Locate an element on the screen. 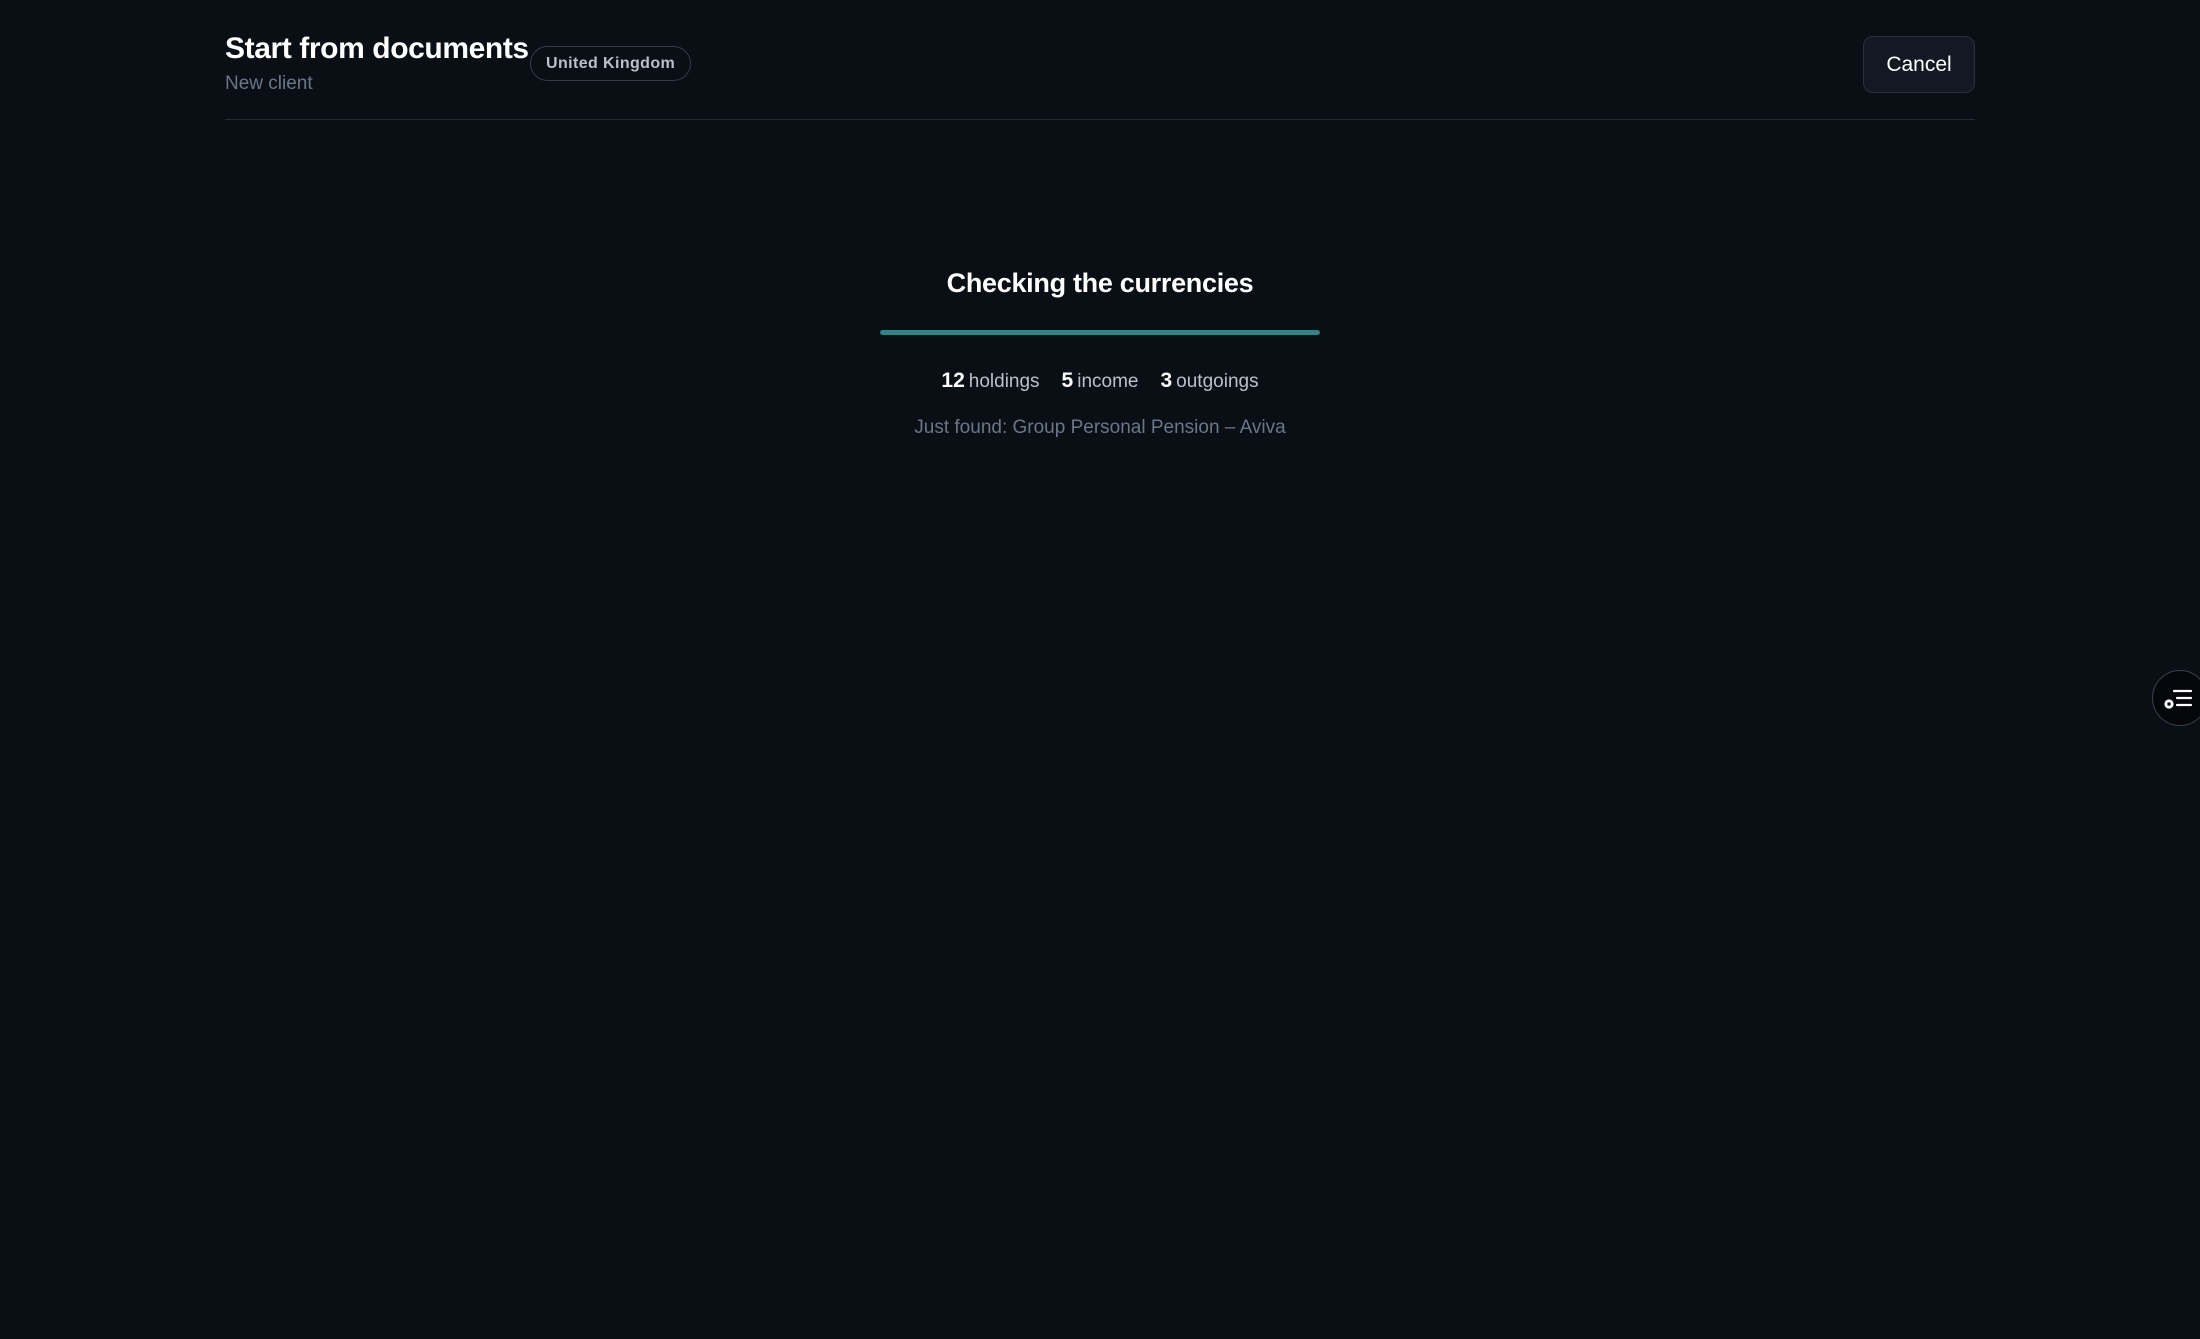  income-count: 5 income is located at coordinates (1100, 381).